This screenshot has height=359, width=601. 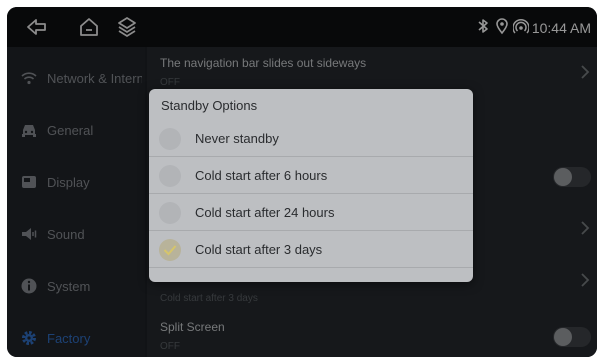 I want to click on check-icon, so click(x=170, y=250).